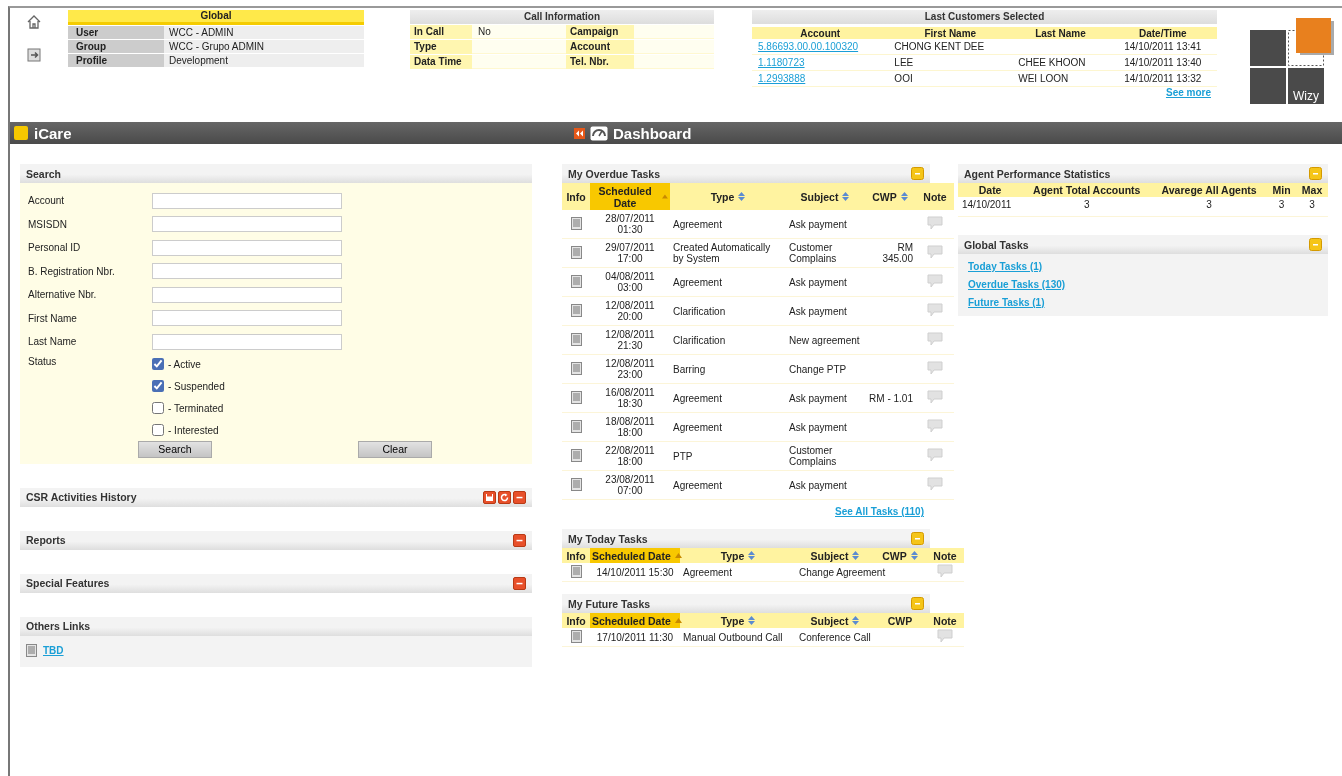 The image size is (1342, 776). I want to click on home-icon, so click(34, 22).